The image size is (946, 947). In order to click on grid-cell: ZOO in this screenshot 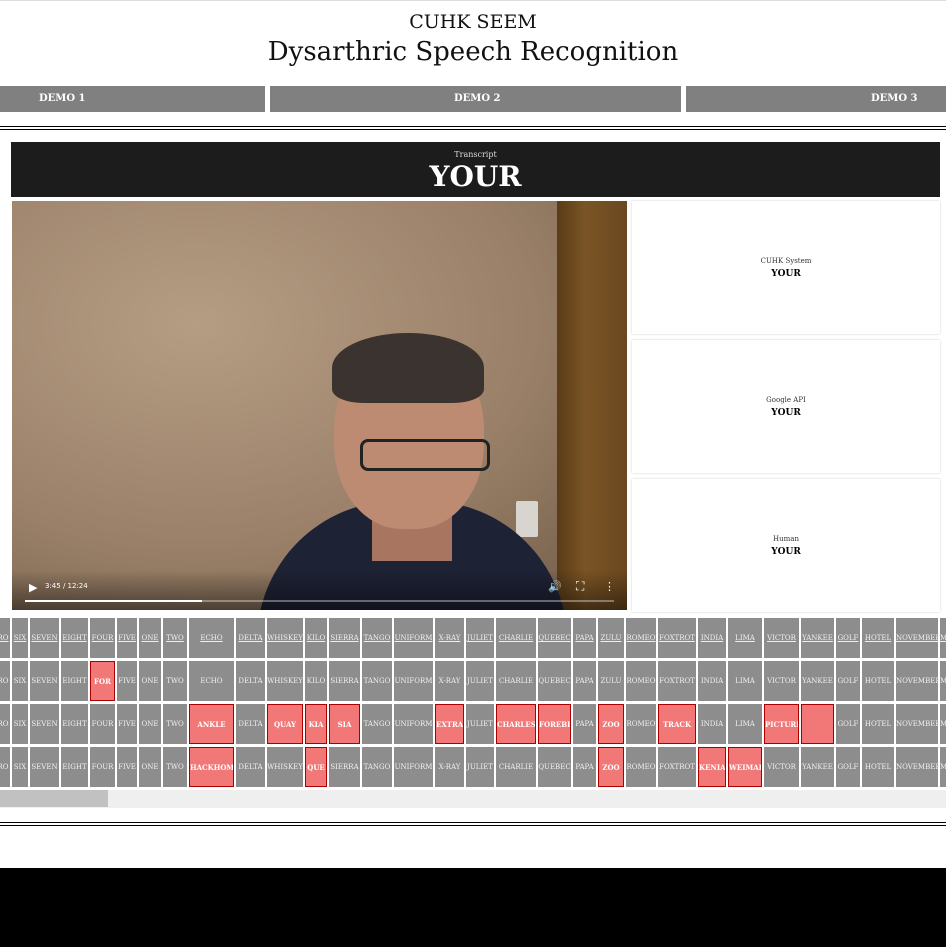, I will do `click(611, 767)`.